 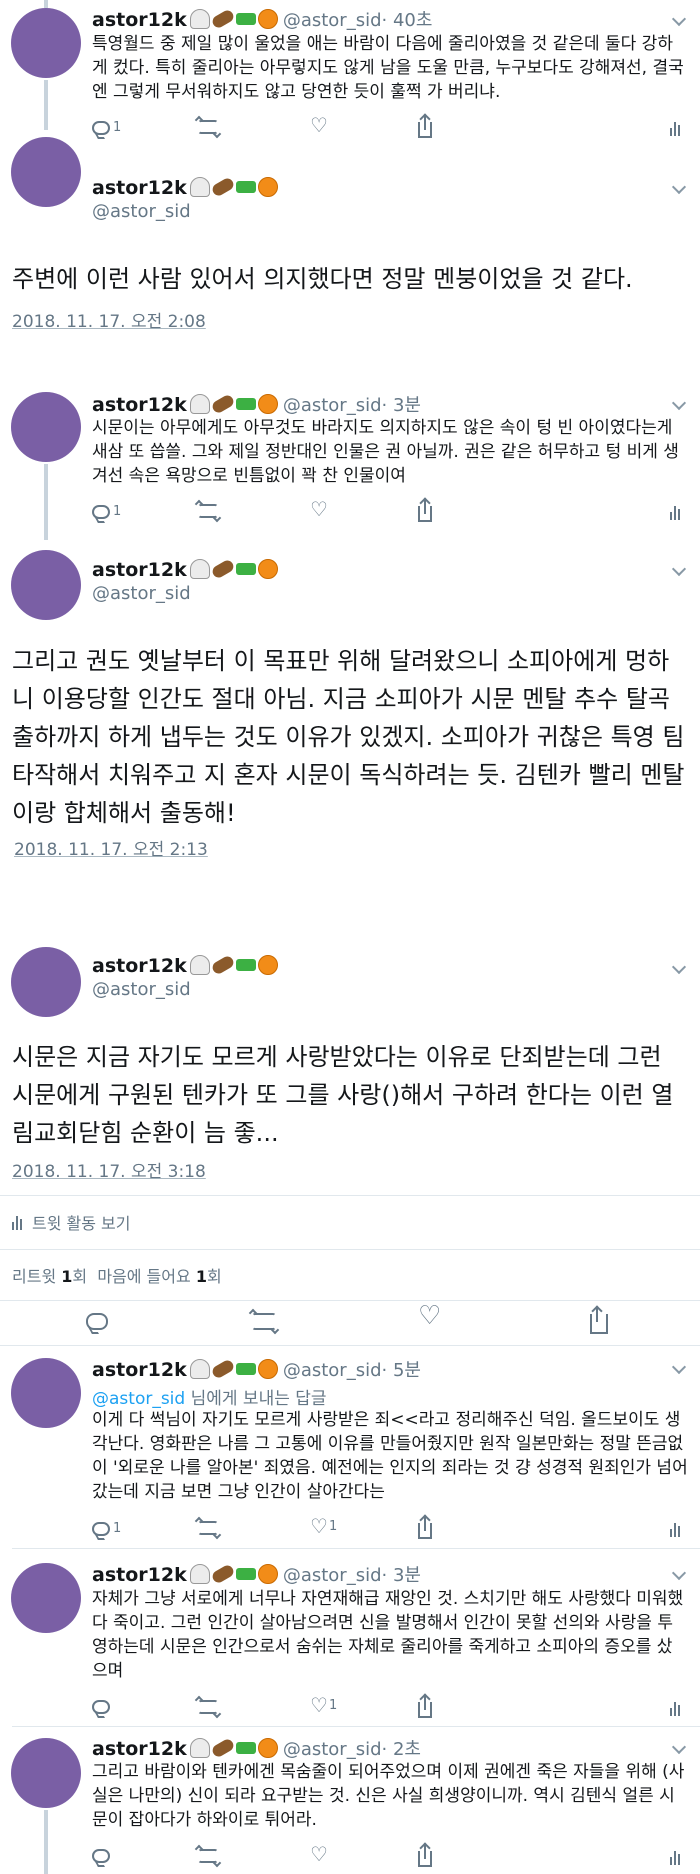 What do you see at coordinates (223, 1574) in the screenshot?
I see `coffin-emoji` at bounding box center [223, 1574].